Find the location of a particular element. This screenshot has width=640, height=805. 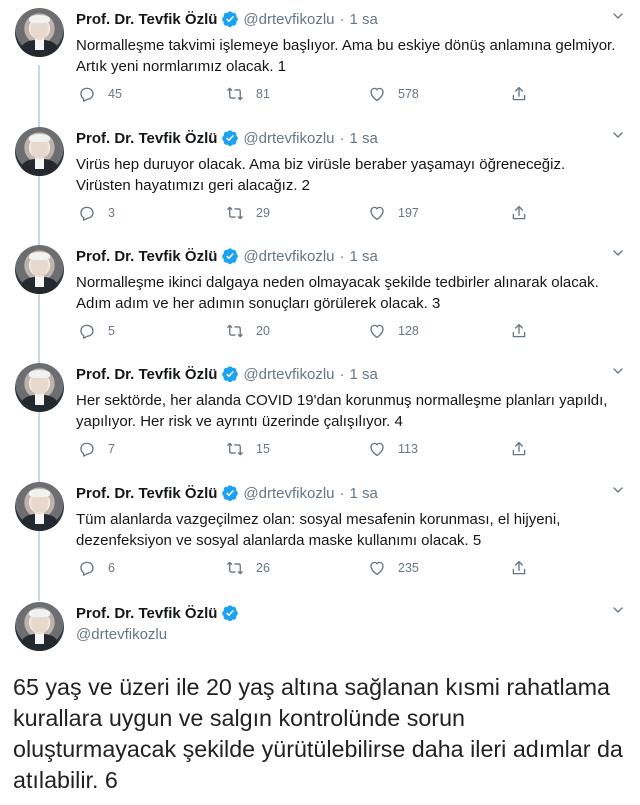

like-count: 128 is located at coordinates (408, 331).